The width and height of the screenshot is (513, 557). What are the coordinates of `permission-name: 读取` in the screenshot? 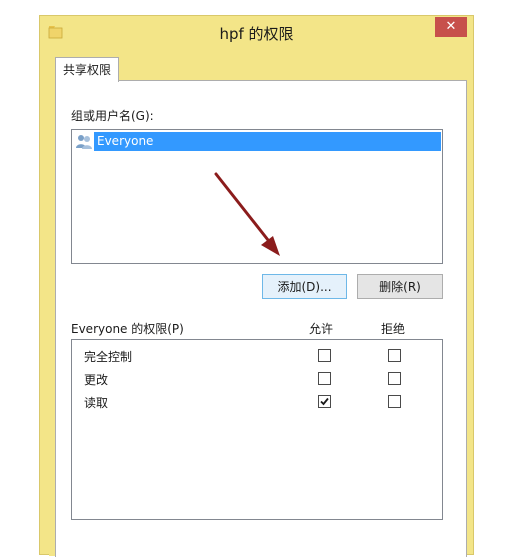 It's located at (96, 403).